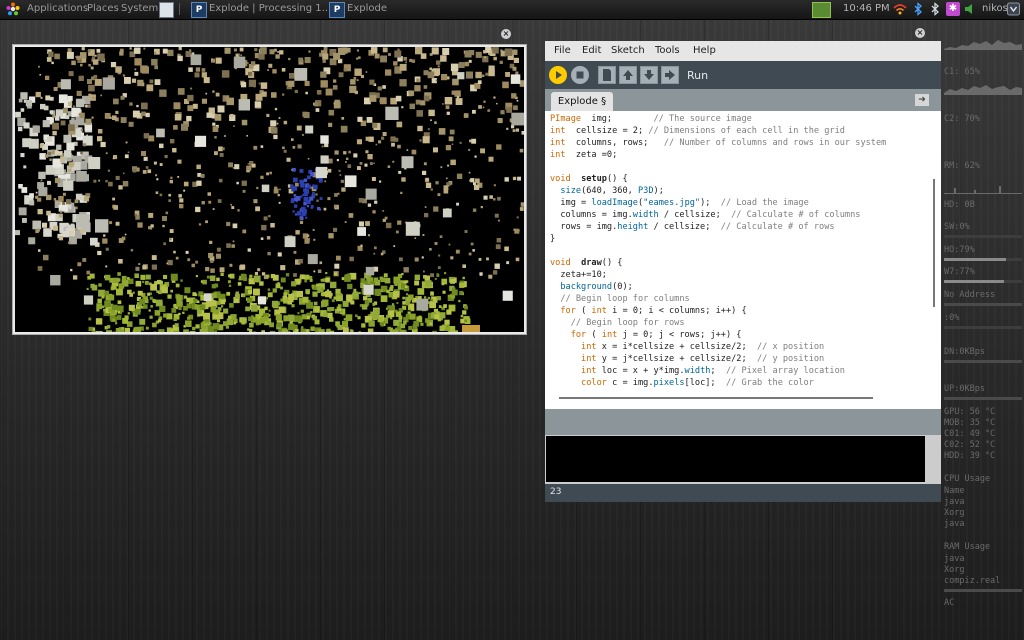  Describe the element at coordinates (367, 8) in the screenshot. I see `taskbar-item-explode: Explode` at that location.